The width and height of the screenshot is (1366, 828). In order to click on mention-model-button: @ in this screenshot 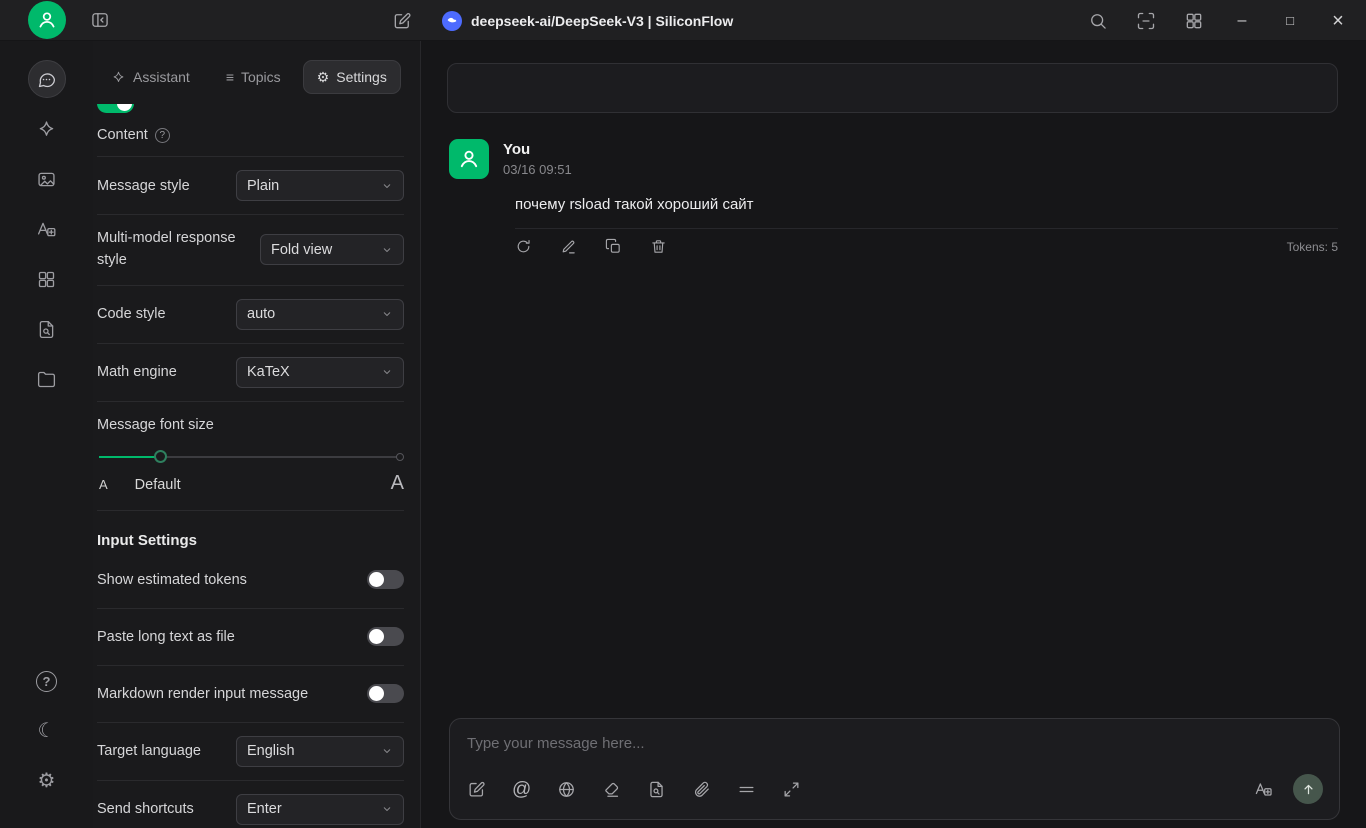, I will do `click(521, 789)`.